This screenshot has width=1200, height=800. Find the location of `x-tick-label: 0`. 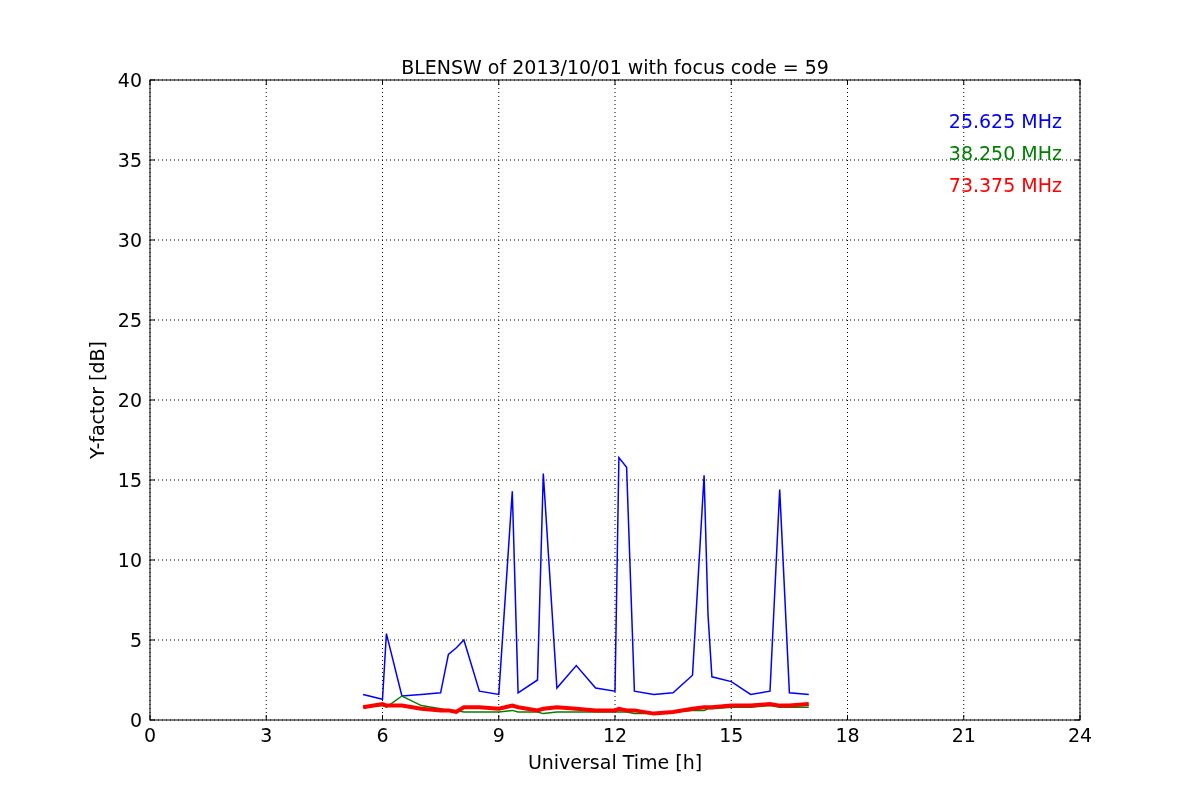

x-tick-label: 0 is located at coordinates (150, 735).